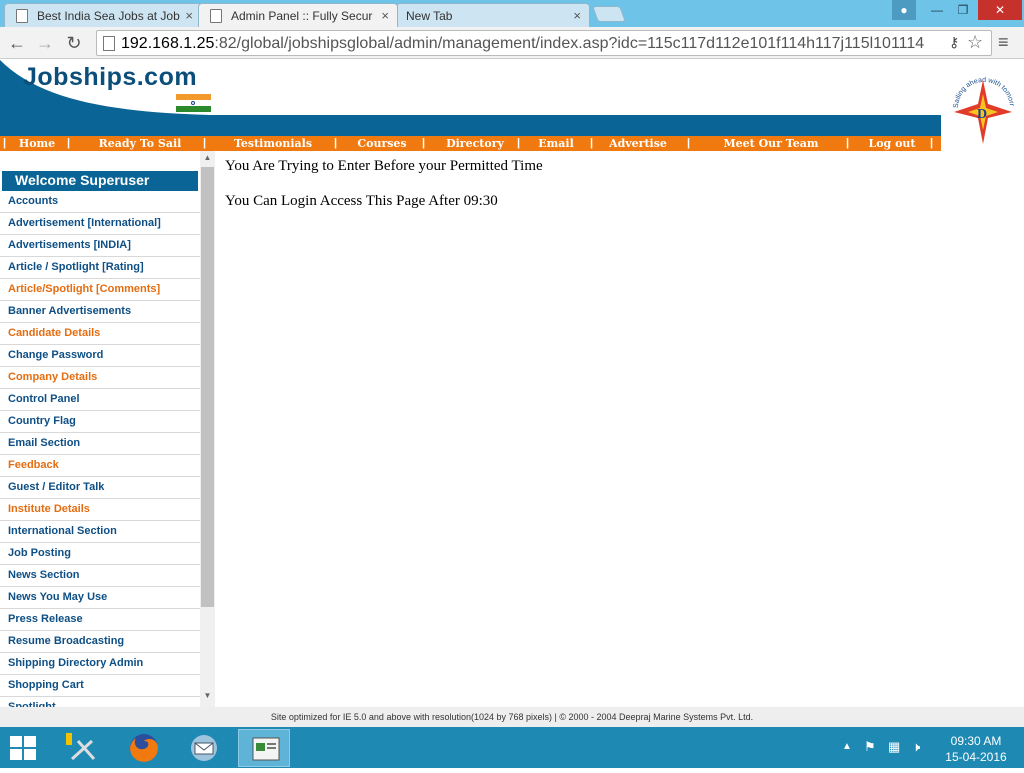 The width and height of the screenshot is (1024, 773). I want to click on thunderbird-icon, so click(204, 748).